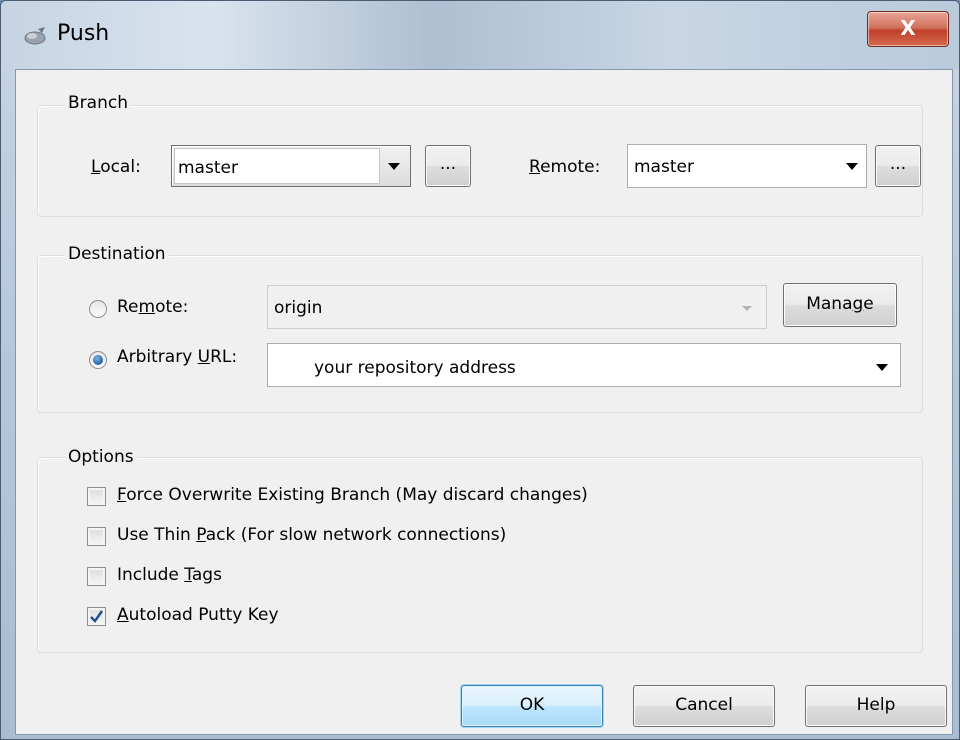  Describe the element at coordinates (747, 166) in the screenshot. I see `remote-branch-select: master` at that location.